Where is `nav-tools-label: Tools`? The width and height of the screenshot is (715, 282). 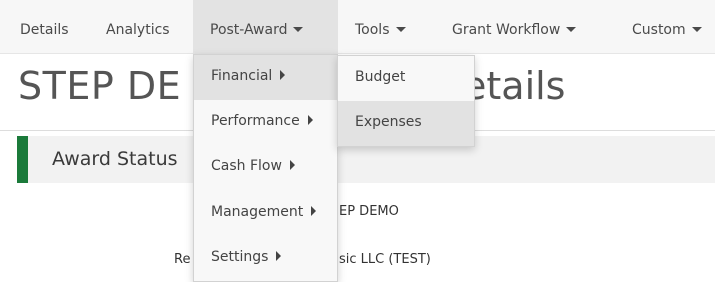
nav-tools-label: Tools is located at coordinates (372, 30).